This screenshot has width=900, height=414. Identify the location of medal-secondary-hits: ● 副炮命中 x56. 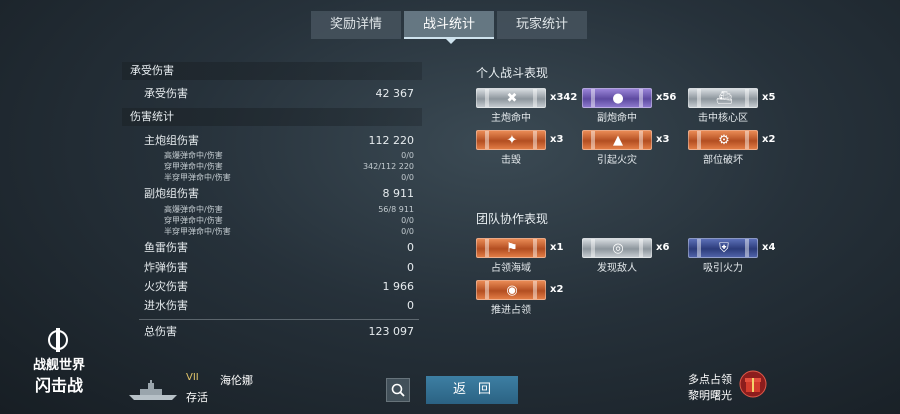
(629, 106).